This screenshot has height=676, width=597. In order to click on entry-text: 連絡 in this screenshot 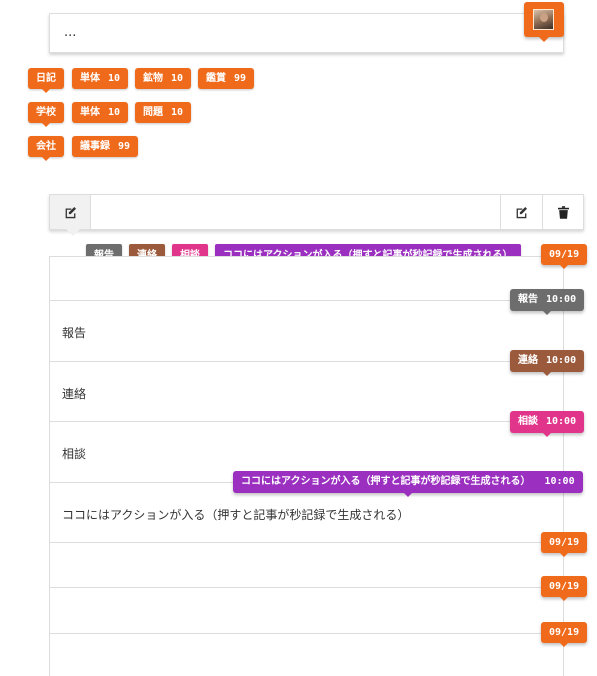, I will do `click(74, 393)`.